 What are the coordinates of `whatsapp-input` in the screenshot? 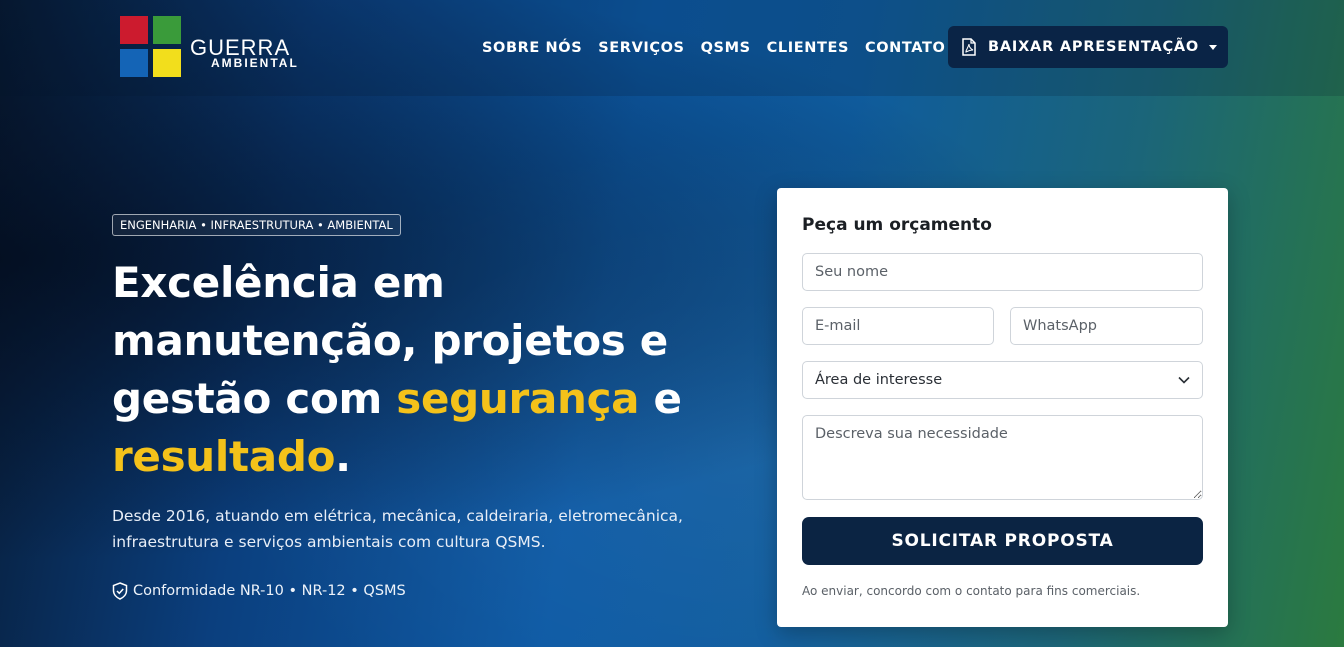 It's located at (1106, 326).